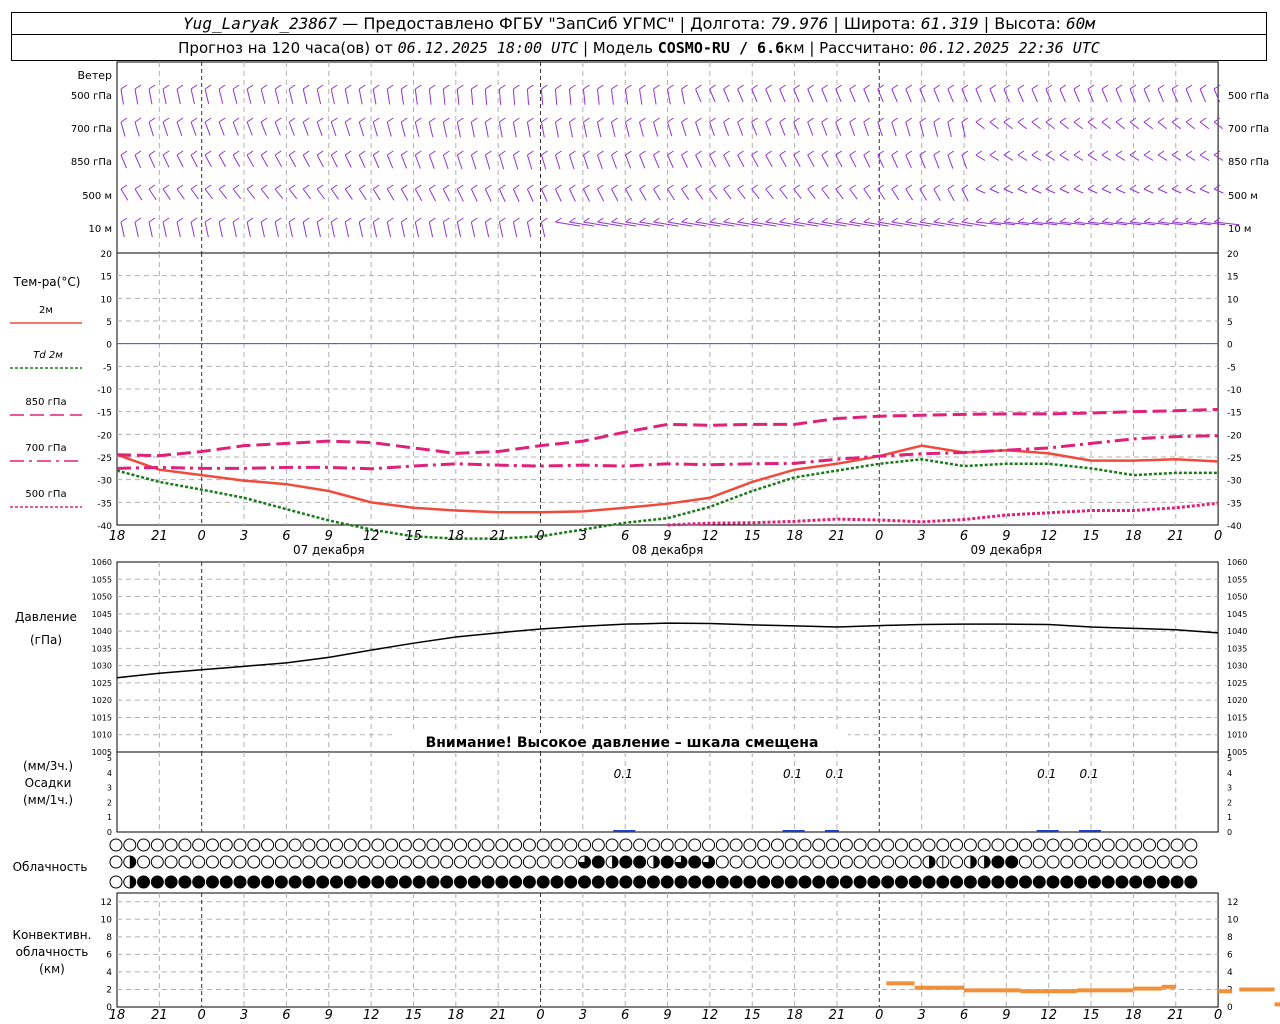  Describe the element at coordinates (793, 831) in the screenshot. I see `precip-bar` at that location.